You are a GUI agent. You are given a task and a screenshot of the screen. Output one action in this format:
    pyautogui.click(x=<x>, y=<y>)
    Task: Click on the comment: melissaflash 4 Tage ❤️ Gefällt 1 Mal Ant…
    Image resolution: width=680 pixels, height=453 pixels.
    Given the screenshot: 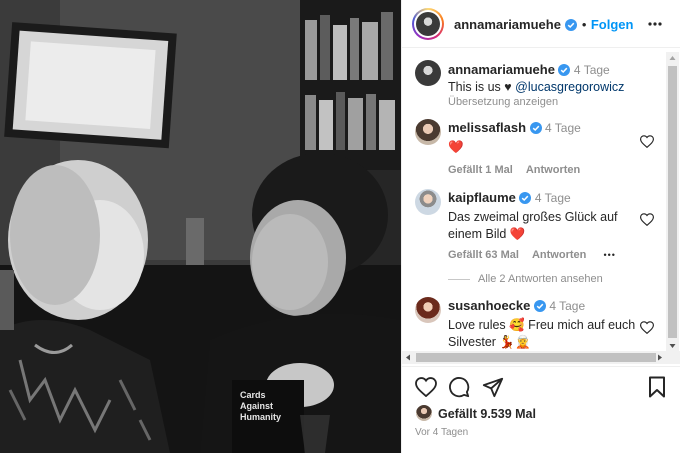 What is the action you would take?
    pyautogui.click(x=543, y=147)
    